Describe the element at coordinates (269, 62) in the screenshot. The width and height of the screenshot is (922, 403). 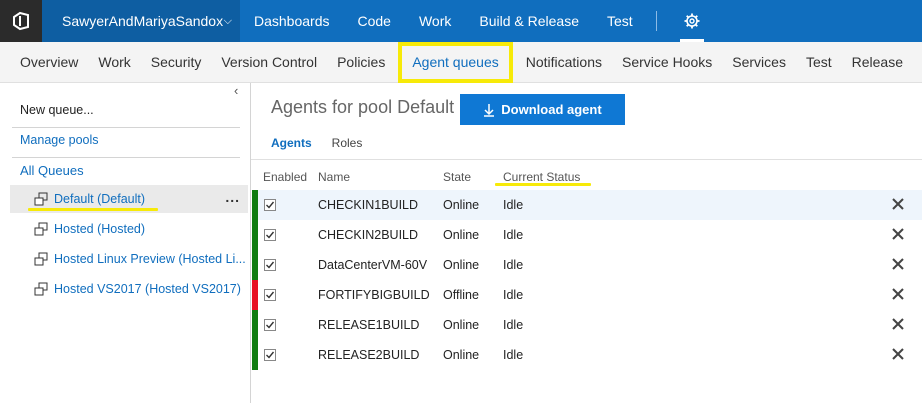
I see `tab-version-control: Version Control` at that location.